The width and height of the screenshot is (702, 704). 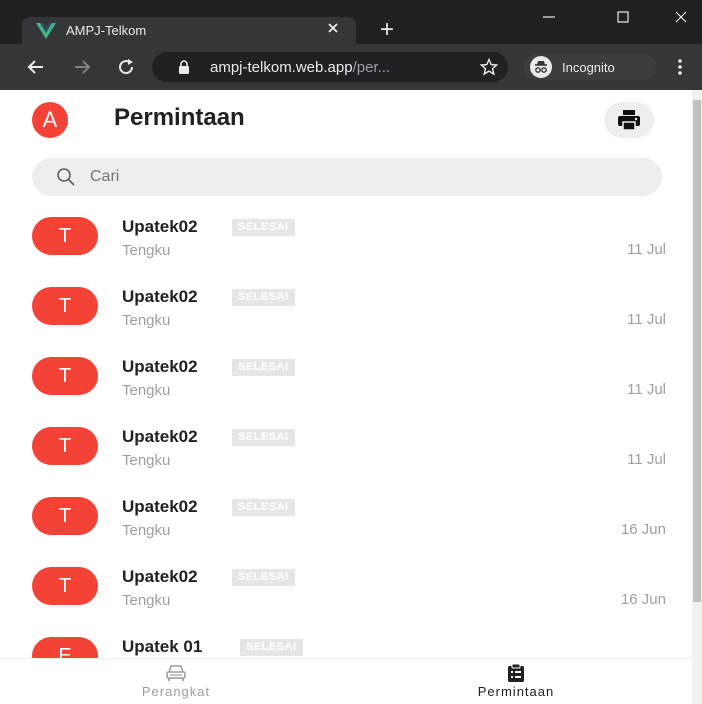 I want to click on minimize-icon, so click(x=549, y=17).